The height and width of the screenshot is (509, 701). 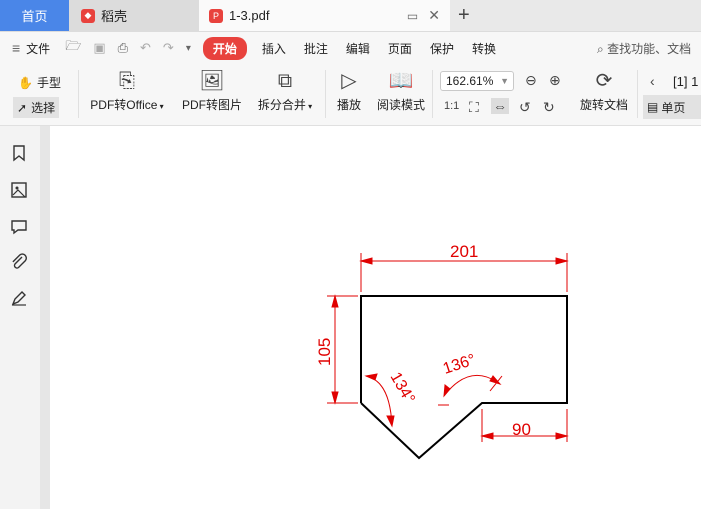 What do you see at coordinates (285, 81) in the screenshot?
I see `split-merge-icon: ⧉` at bounding box center [285, 81].